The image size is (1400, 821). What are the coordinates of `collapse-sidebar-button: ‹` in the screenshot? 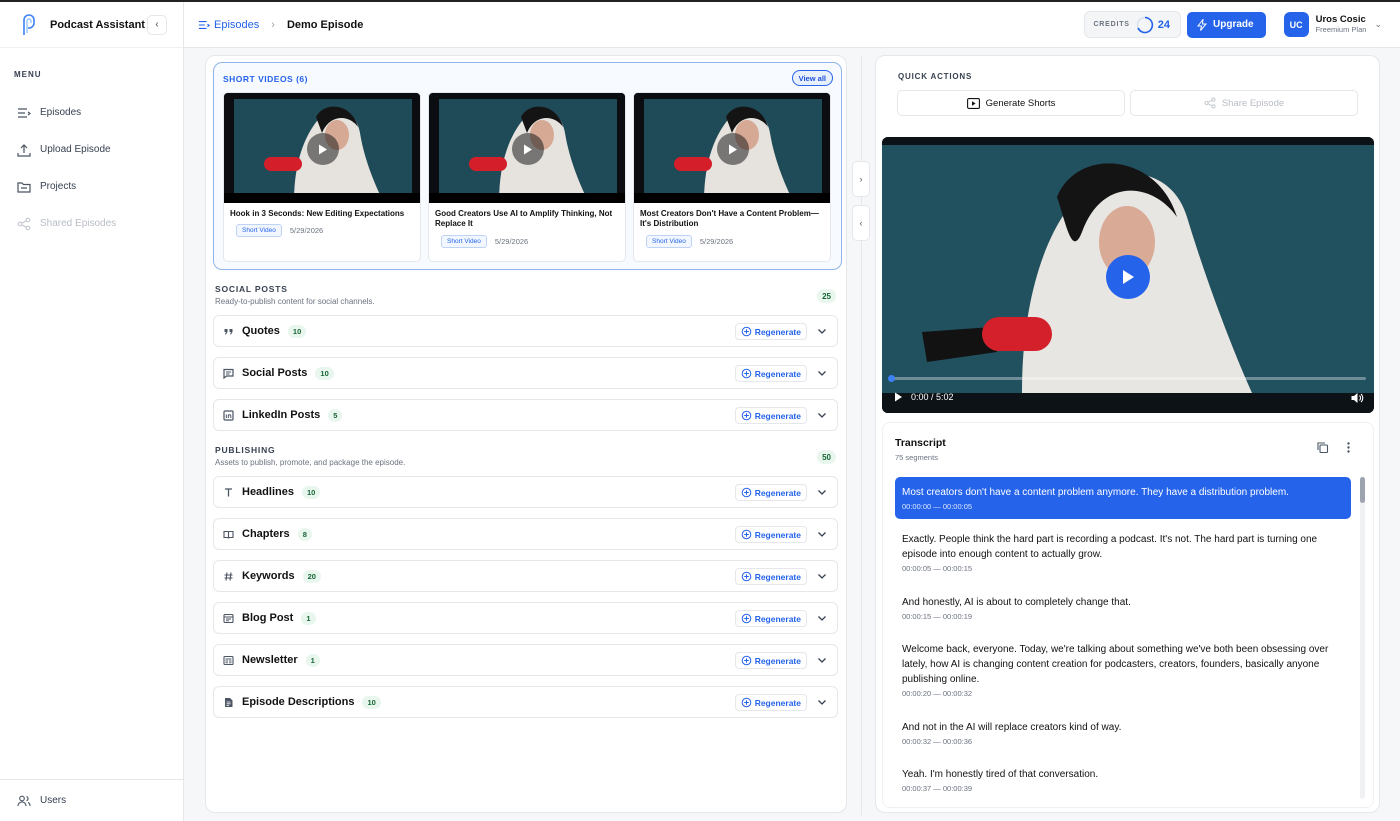 It's located at (157, 24).